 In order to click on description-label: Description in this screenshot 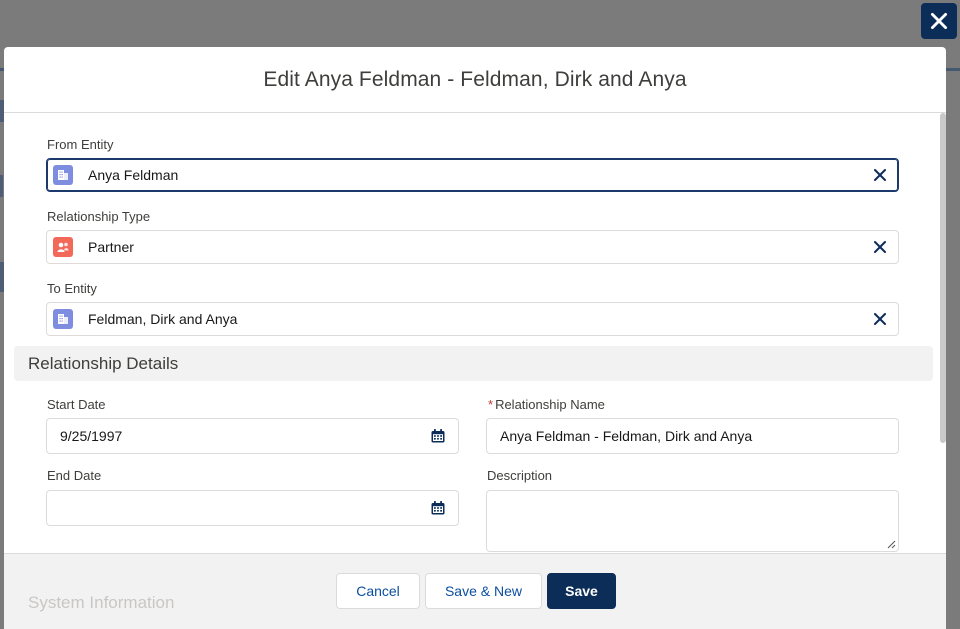, I will do `click(520, 475)`.